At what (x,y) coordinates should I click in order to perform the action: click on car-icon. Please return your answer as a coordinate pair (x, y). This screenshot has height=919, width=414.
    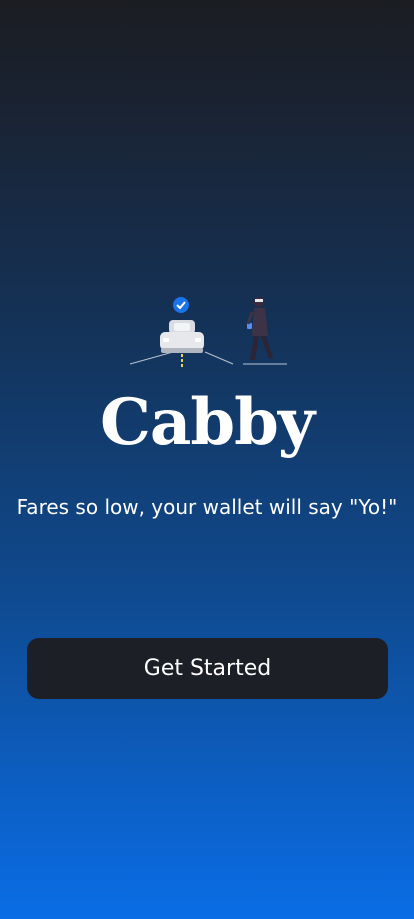
    Looking at the image, I should click on (182, 336).